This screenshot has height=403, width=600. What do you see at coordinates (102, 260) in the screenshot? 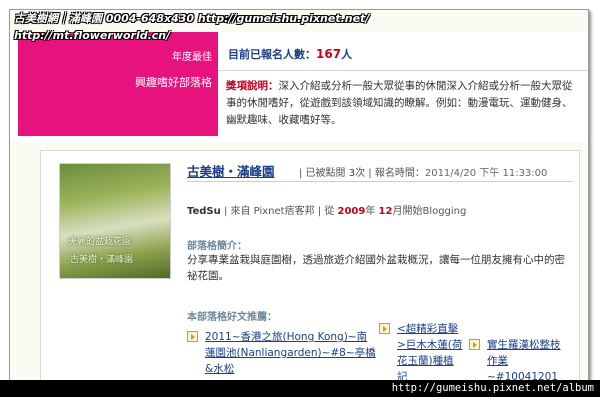
I see `thumbnail-caption-2: 古美樹・滿峰園` at bounding box center [102, 260].